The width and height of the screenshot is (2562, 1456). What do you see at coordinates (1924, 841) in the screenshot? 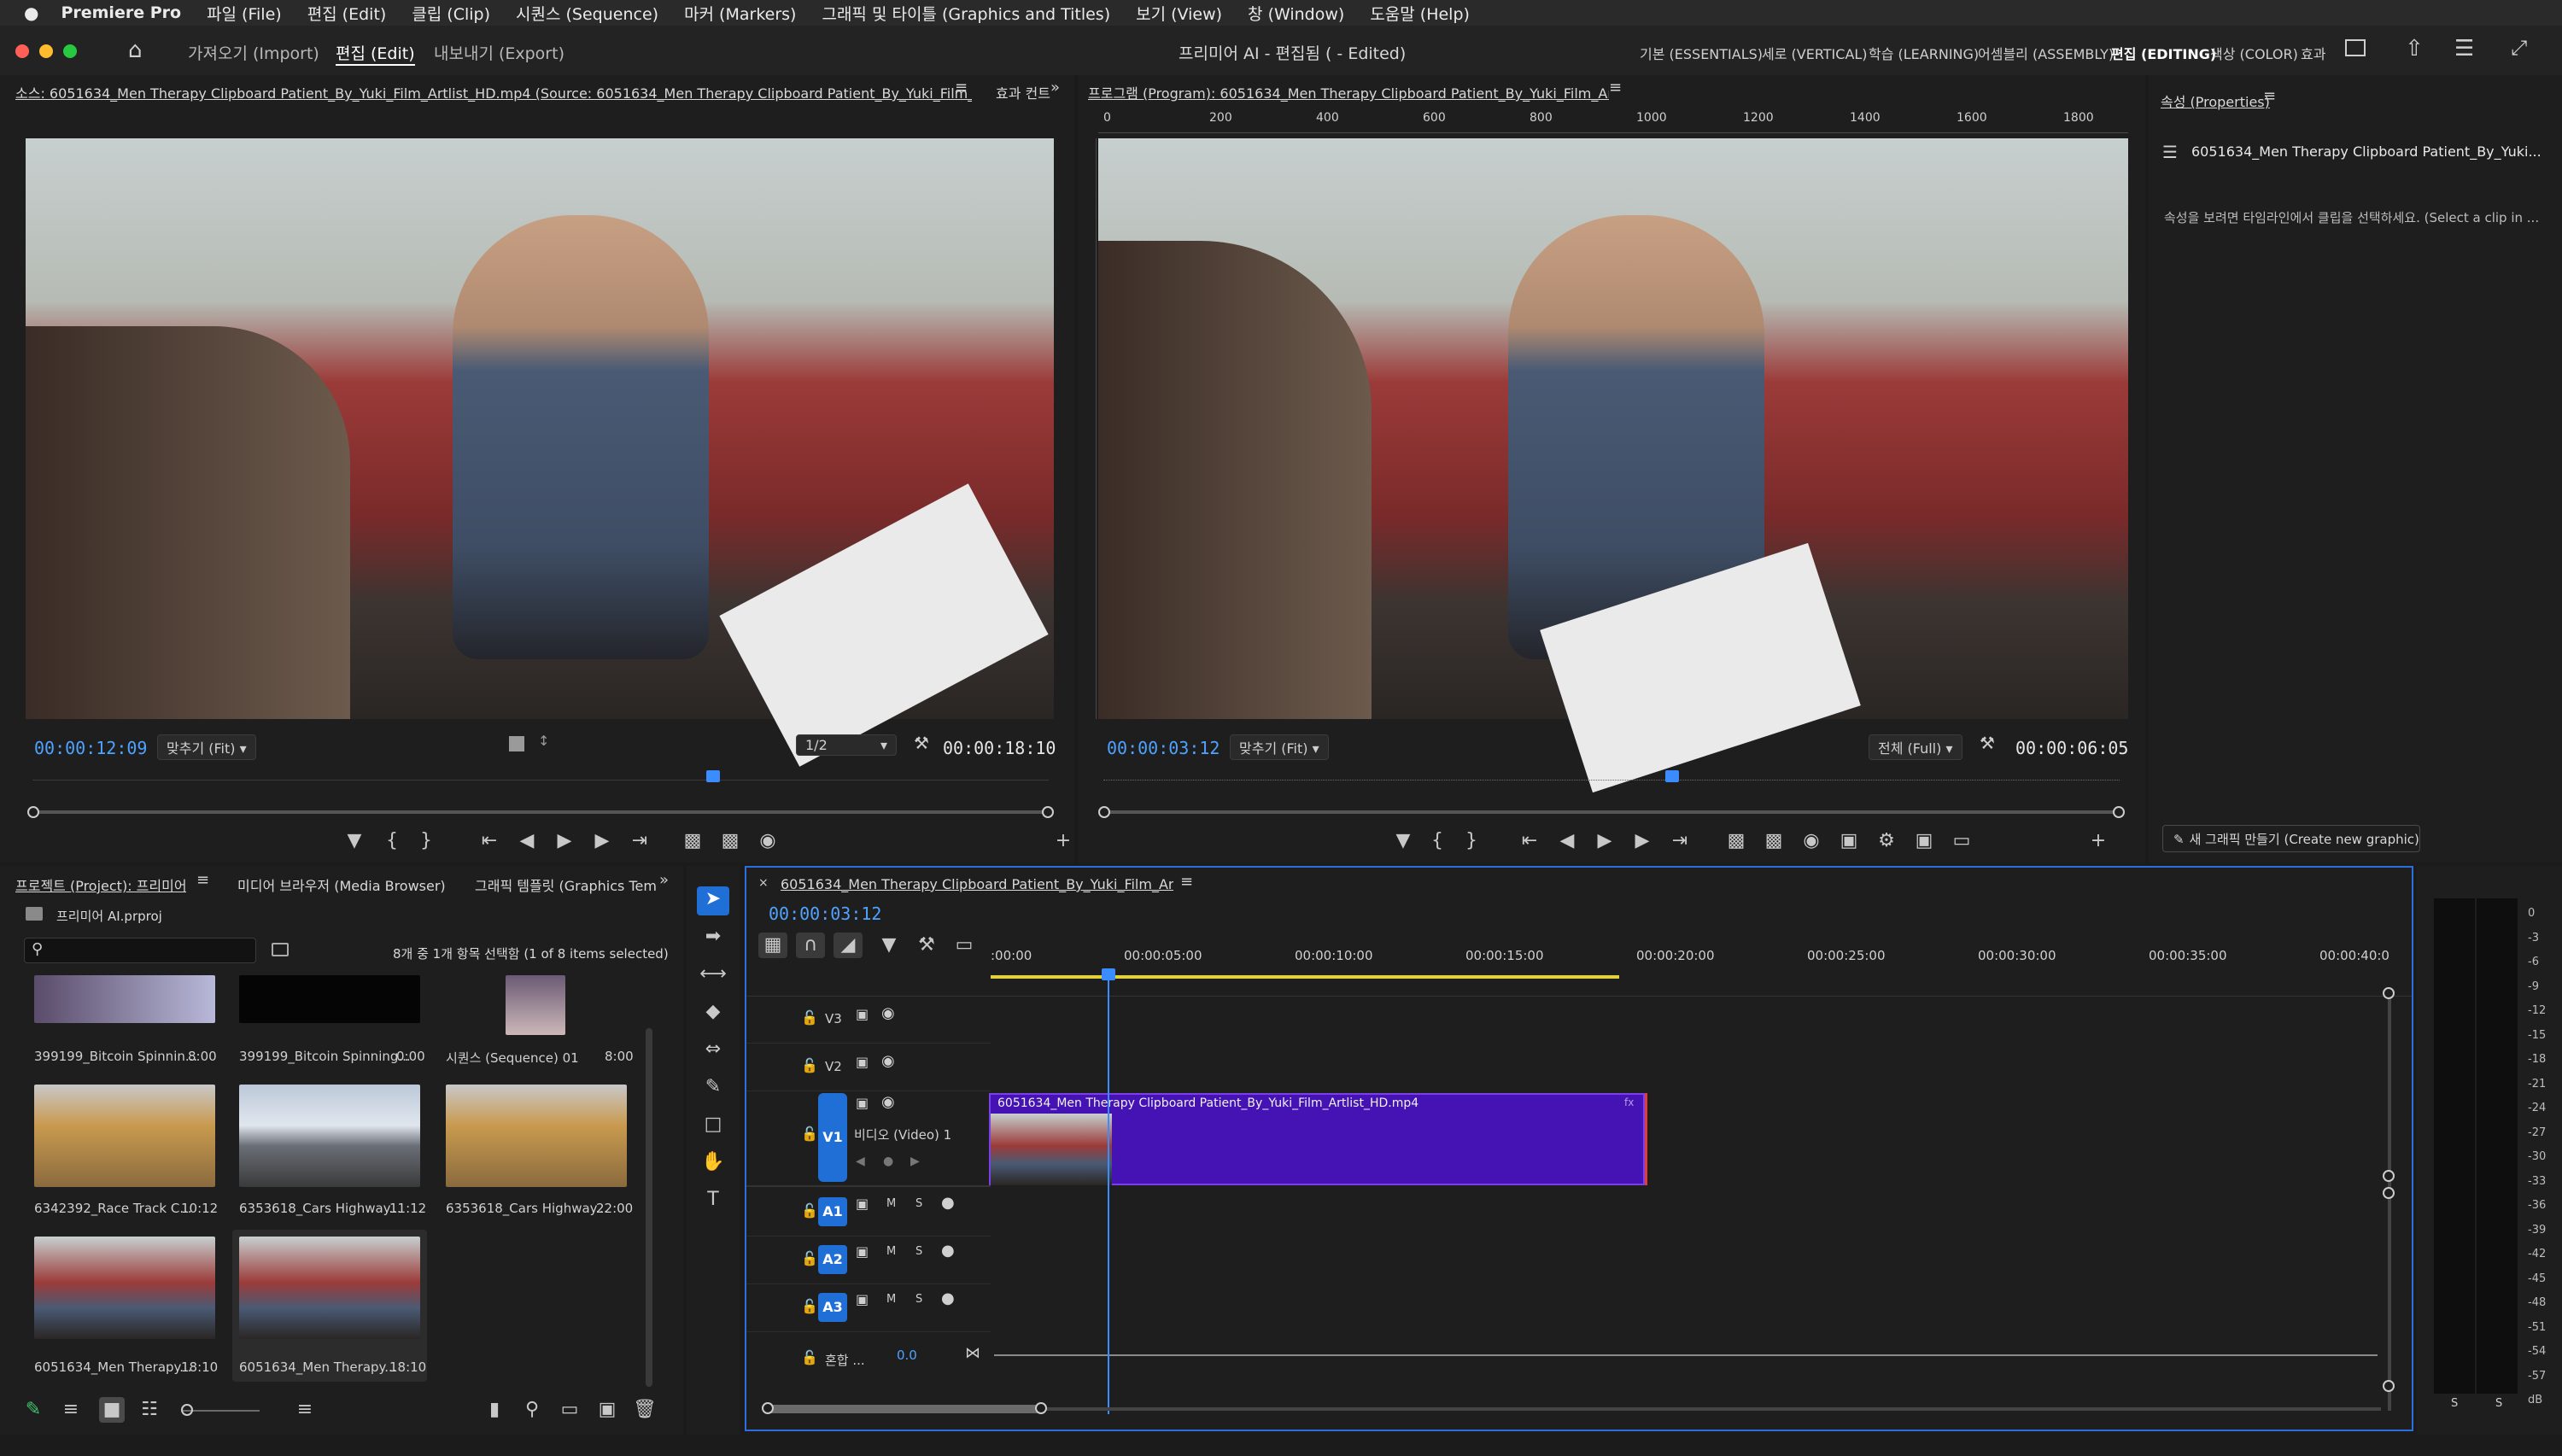
I see `vr-view-icon: ▣` at bounding box center [1924, 841].